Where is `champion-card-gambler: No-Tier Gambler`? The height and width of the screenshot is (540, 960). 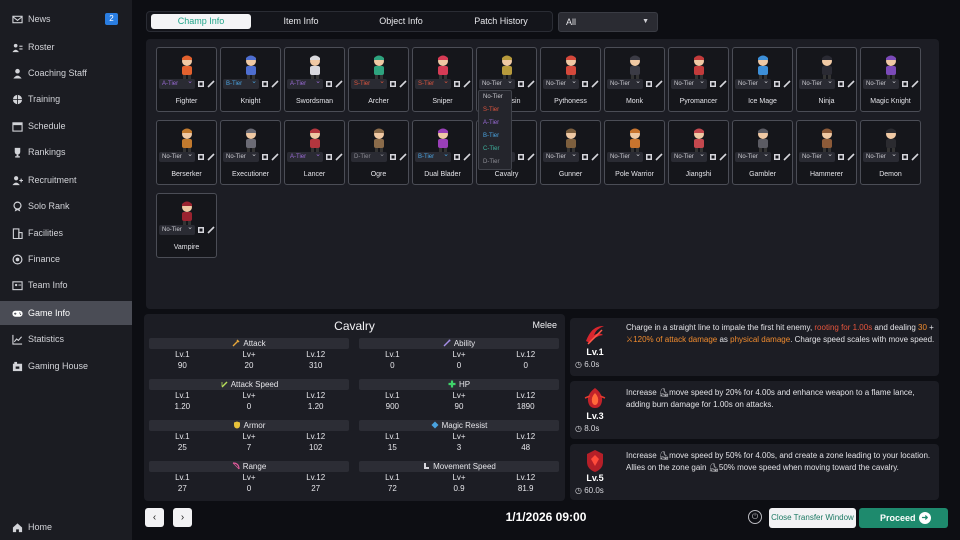
champion-card-gambler: No-Tier Gambler is located at coordinates (762, 152).